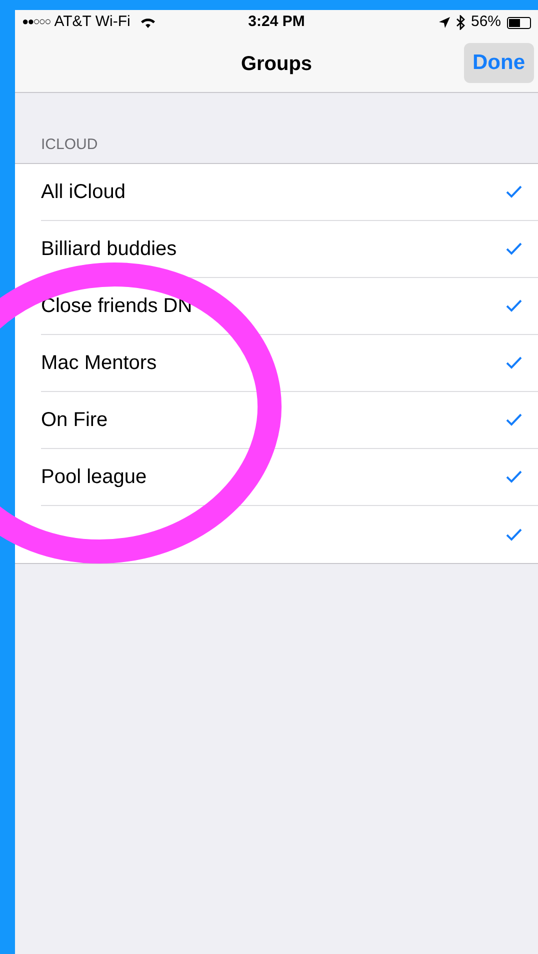 The image size is (538, 954). I want to click on signal-strength: ●●○○○, so click(36, 22).